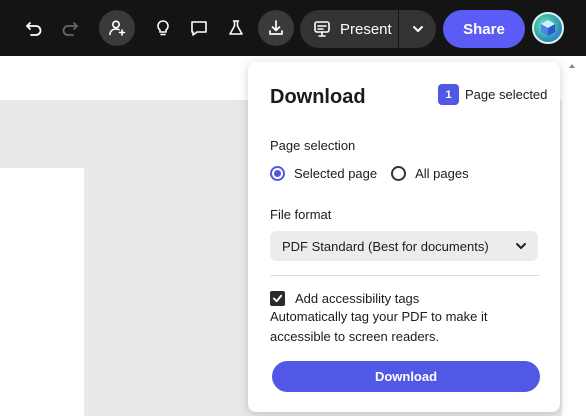 The width and height of the screenshot is (586, 416). I want to click on add-user-icon, so click(117, 28).